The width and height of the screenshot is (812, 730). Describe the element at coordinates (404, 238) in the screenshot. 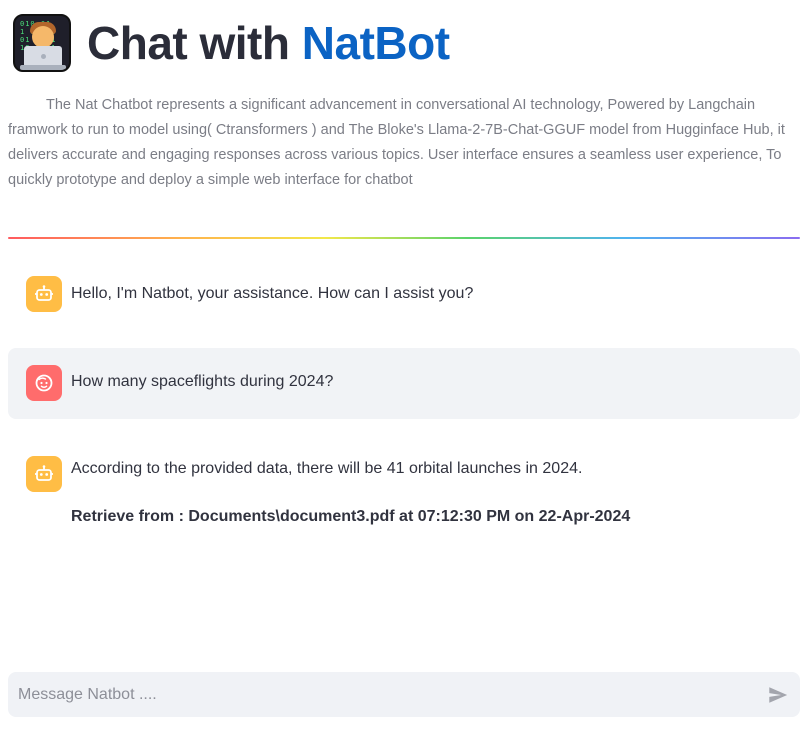

I see `rainbow-divider` at that location.